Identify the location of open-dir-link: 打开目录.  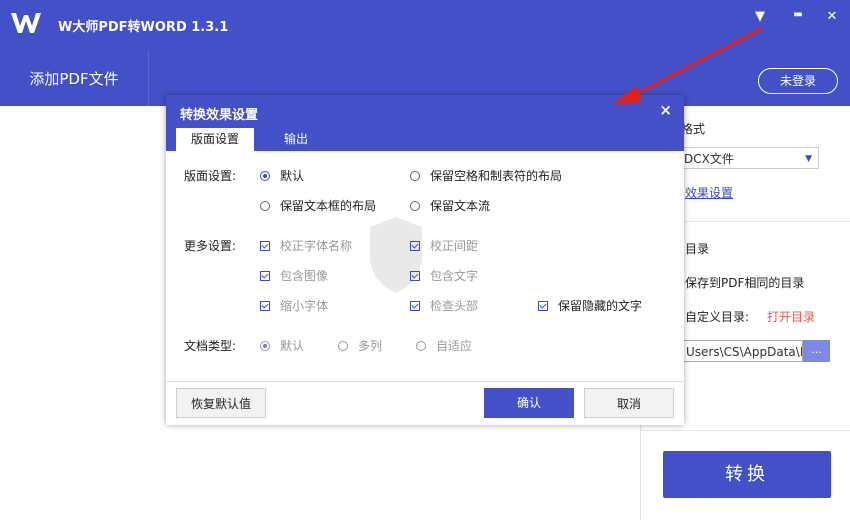
(791, 316).